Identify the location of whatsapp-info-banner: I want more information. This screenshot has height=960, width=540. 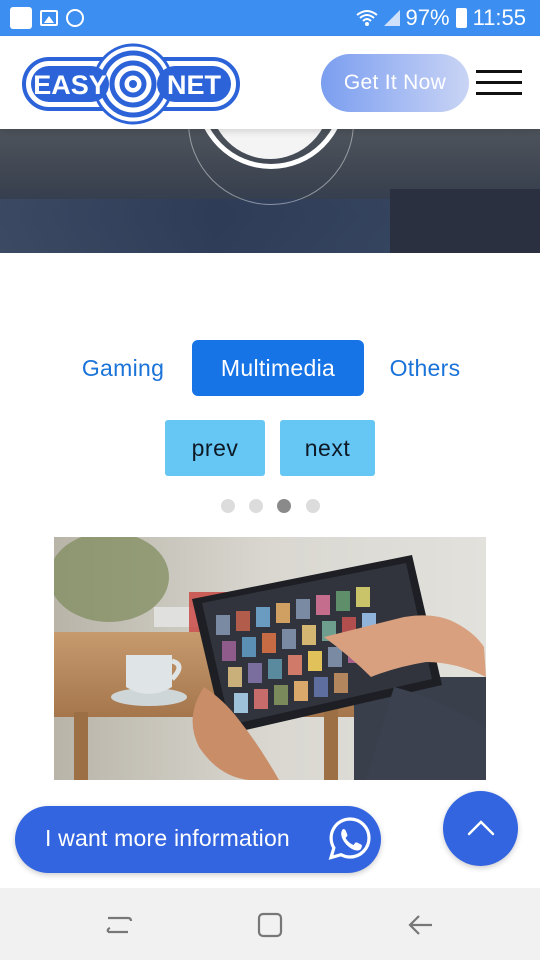
(198, 839).